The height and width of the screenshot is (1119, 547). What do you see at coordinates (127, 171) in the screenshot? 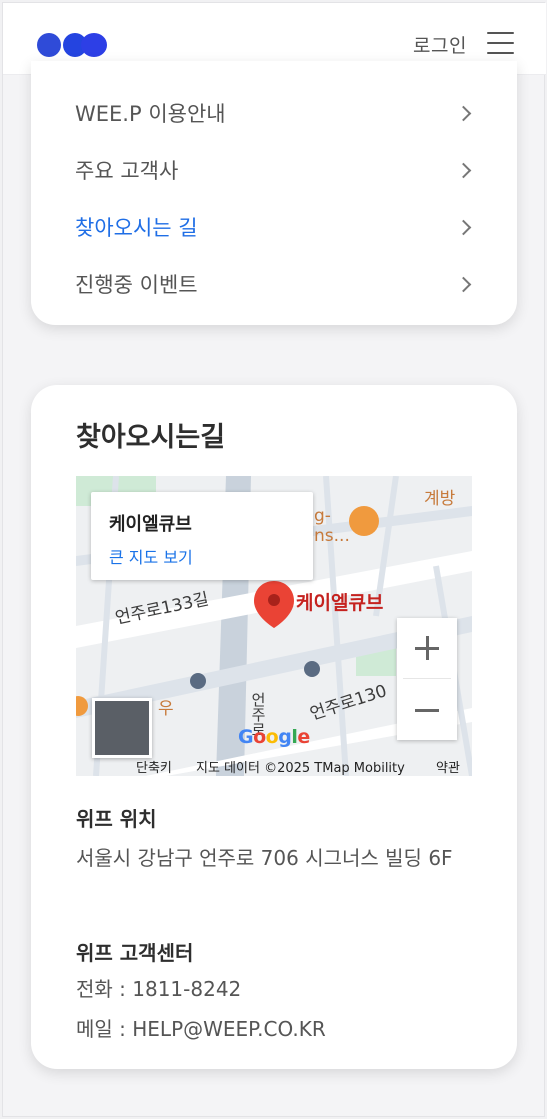
I see `menu-item-label: 주요 고객사` at bounding box center [127, 171].